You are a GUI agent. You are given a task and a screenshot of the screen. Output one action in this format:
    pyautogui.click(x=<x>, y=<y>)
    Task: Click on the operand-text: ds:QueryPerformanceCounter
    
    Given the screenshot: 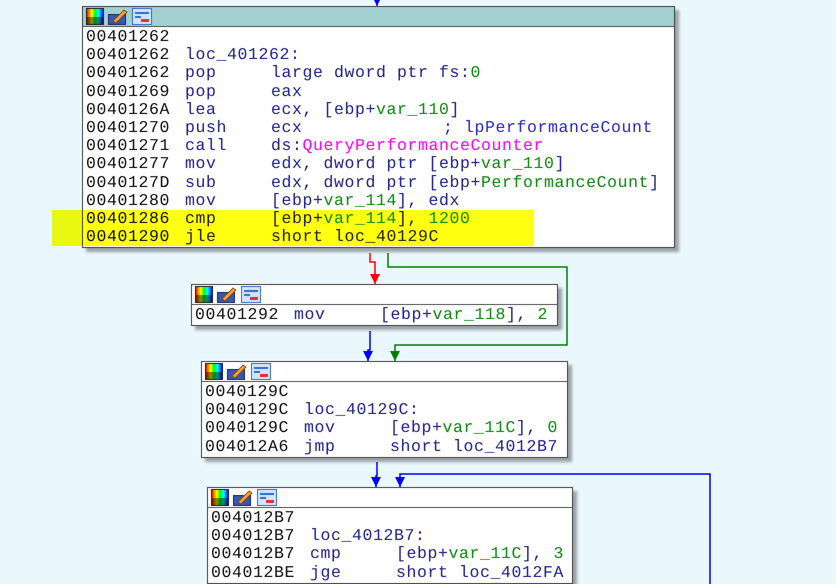 What is the action you would take?
    pyautogui.click(x=407, y=146)
    